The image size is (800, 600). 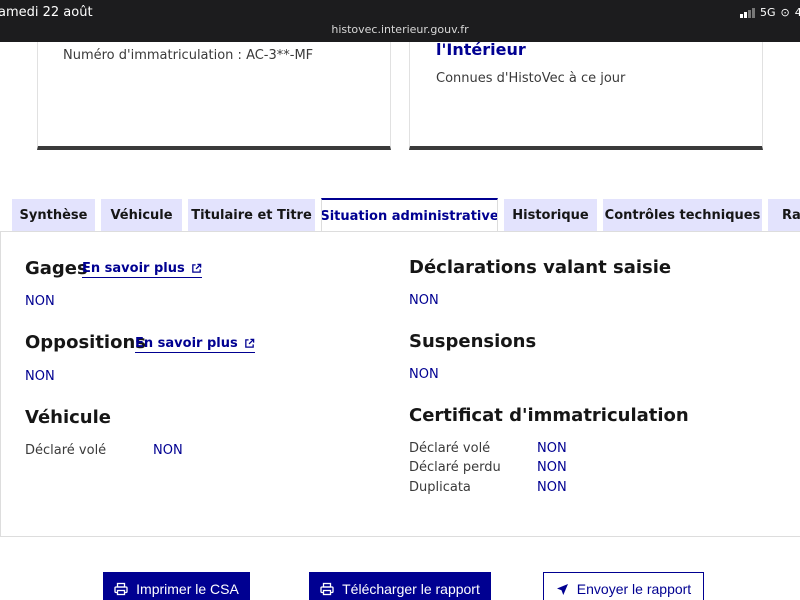 I want to click on saisie-value: NON, so click(x=424, y=300).